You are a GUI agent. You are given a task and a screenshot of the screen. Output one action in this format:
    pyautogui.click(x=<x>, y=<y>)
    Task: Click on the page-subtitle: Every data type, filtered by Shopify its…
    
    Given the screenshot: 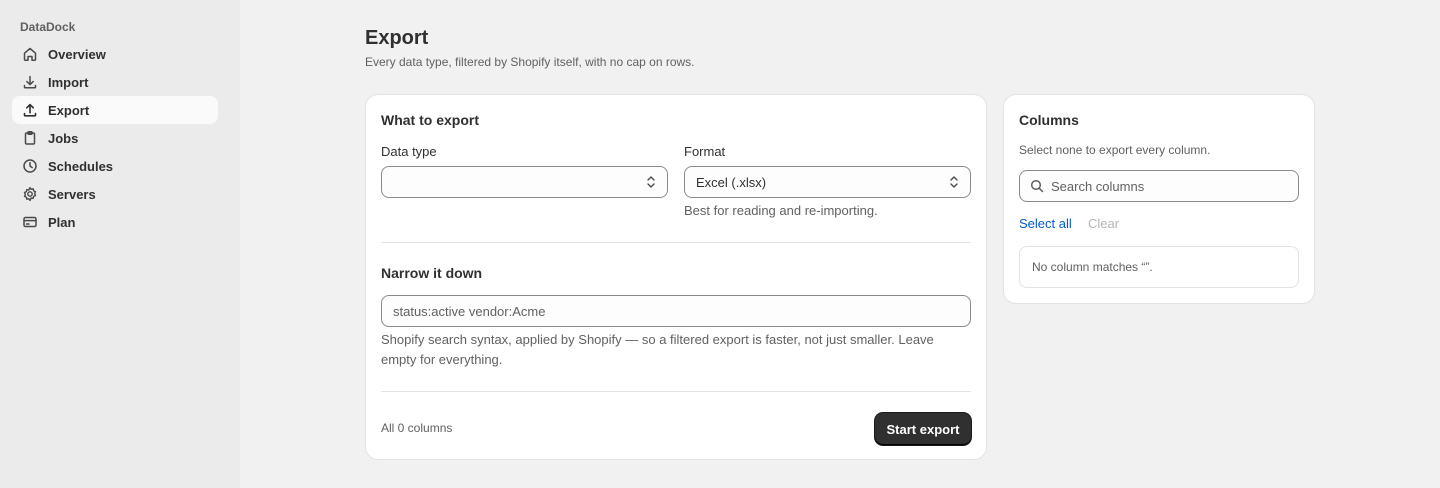 What is the action you would take?
    pyautogui.click(x=530, y=62)
    